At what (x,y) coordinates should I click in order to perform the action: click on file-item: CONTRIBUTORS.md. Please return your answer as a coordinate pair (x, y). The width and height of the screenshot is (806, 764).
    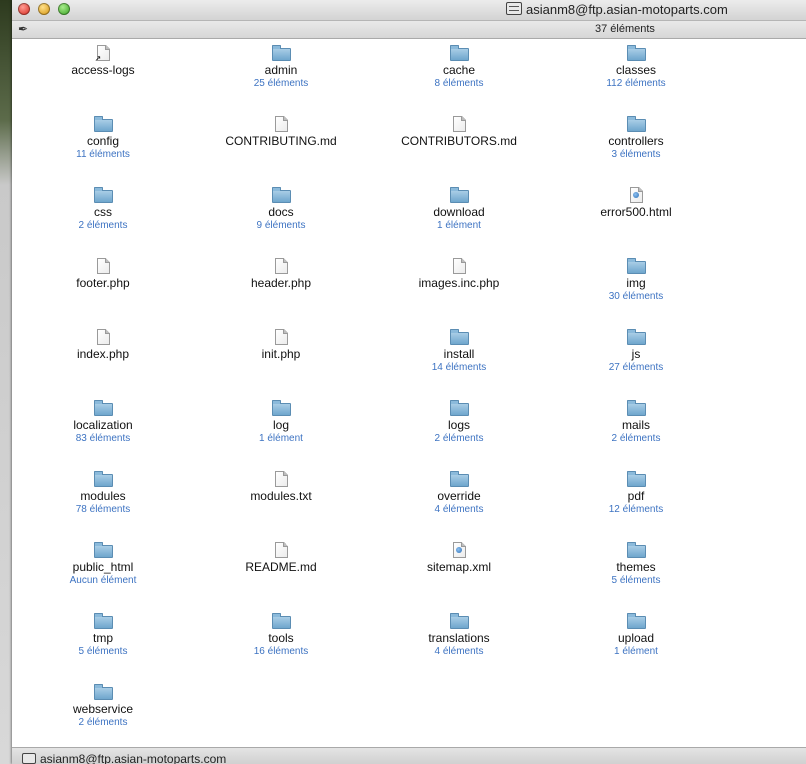
    Looking at the image, I should click on (459, 130).